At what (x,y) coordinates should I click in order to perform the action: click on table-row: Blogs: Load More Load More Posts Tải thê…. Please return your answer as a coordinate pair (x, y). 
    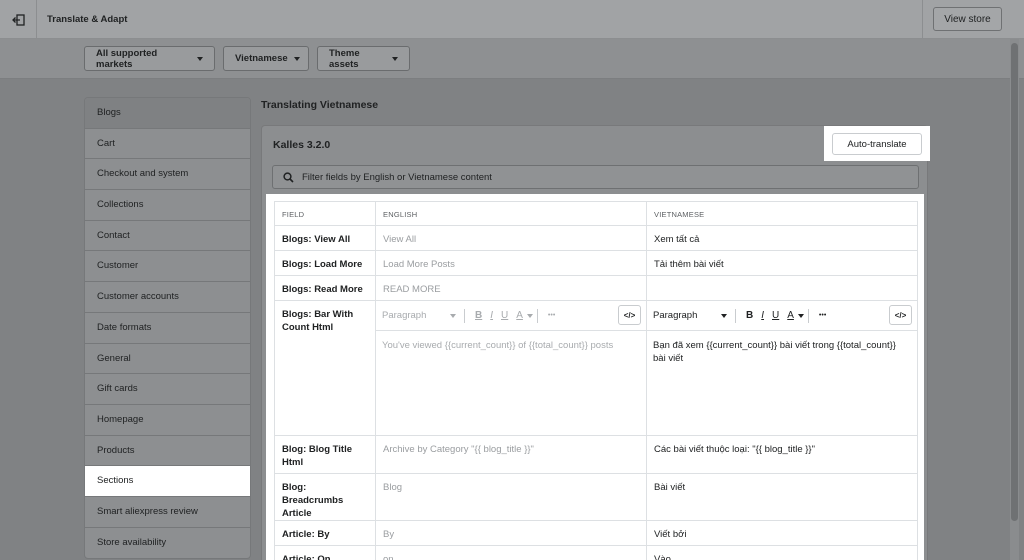
    Looking at the image, I should click on (596, 263).